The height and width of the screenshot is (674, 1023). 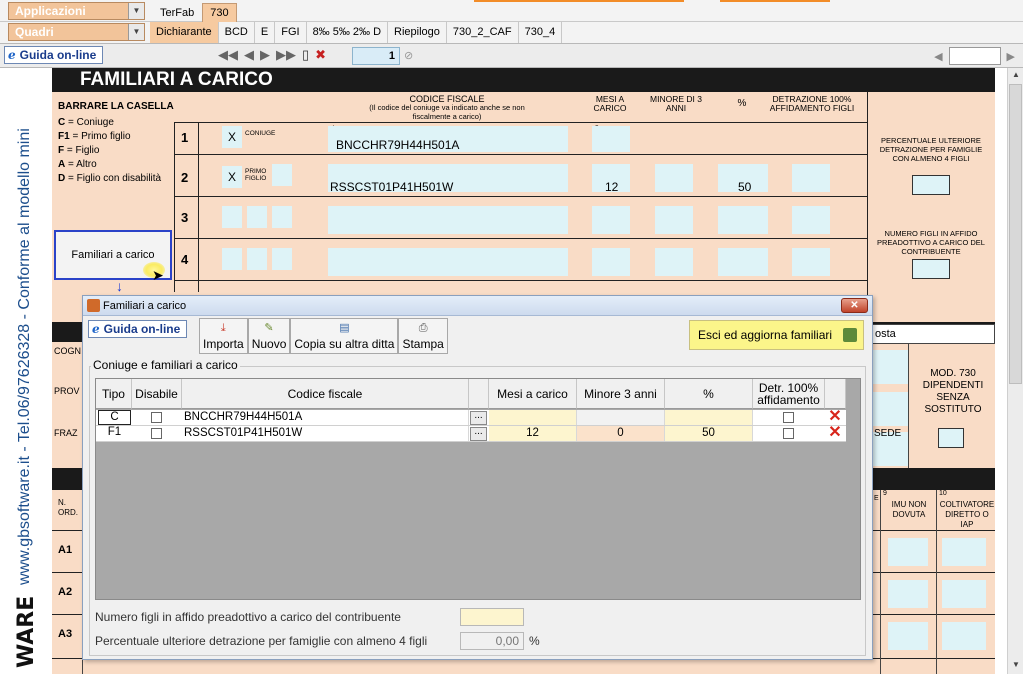 What do you see at coordinates (423, 336) in the screenshot?
I see `stampa-button: ⎙ Stampa` at bounding box center [423, 336].